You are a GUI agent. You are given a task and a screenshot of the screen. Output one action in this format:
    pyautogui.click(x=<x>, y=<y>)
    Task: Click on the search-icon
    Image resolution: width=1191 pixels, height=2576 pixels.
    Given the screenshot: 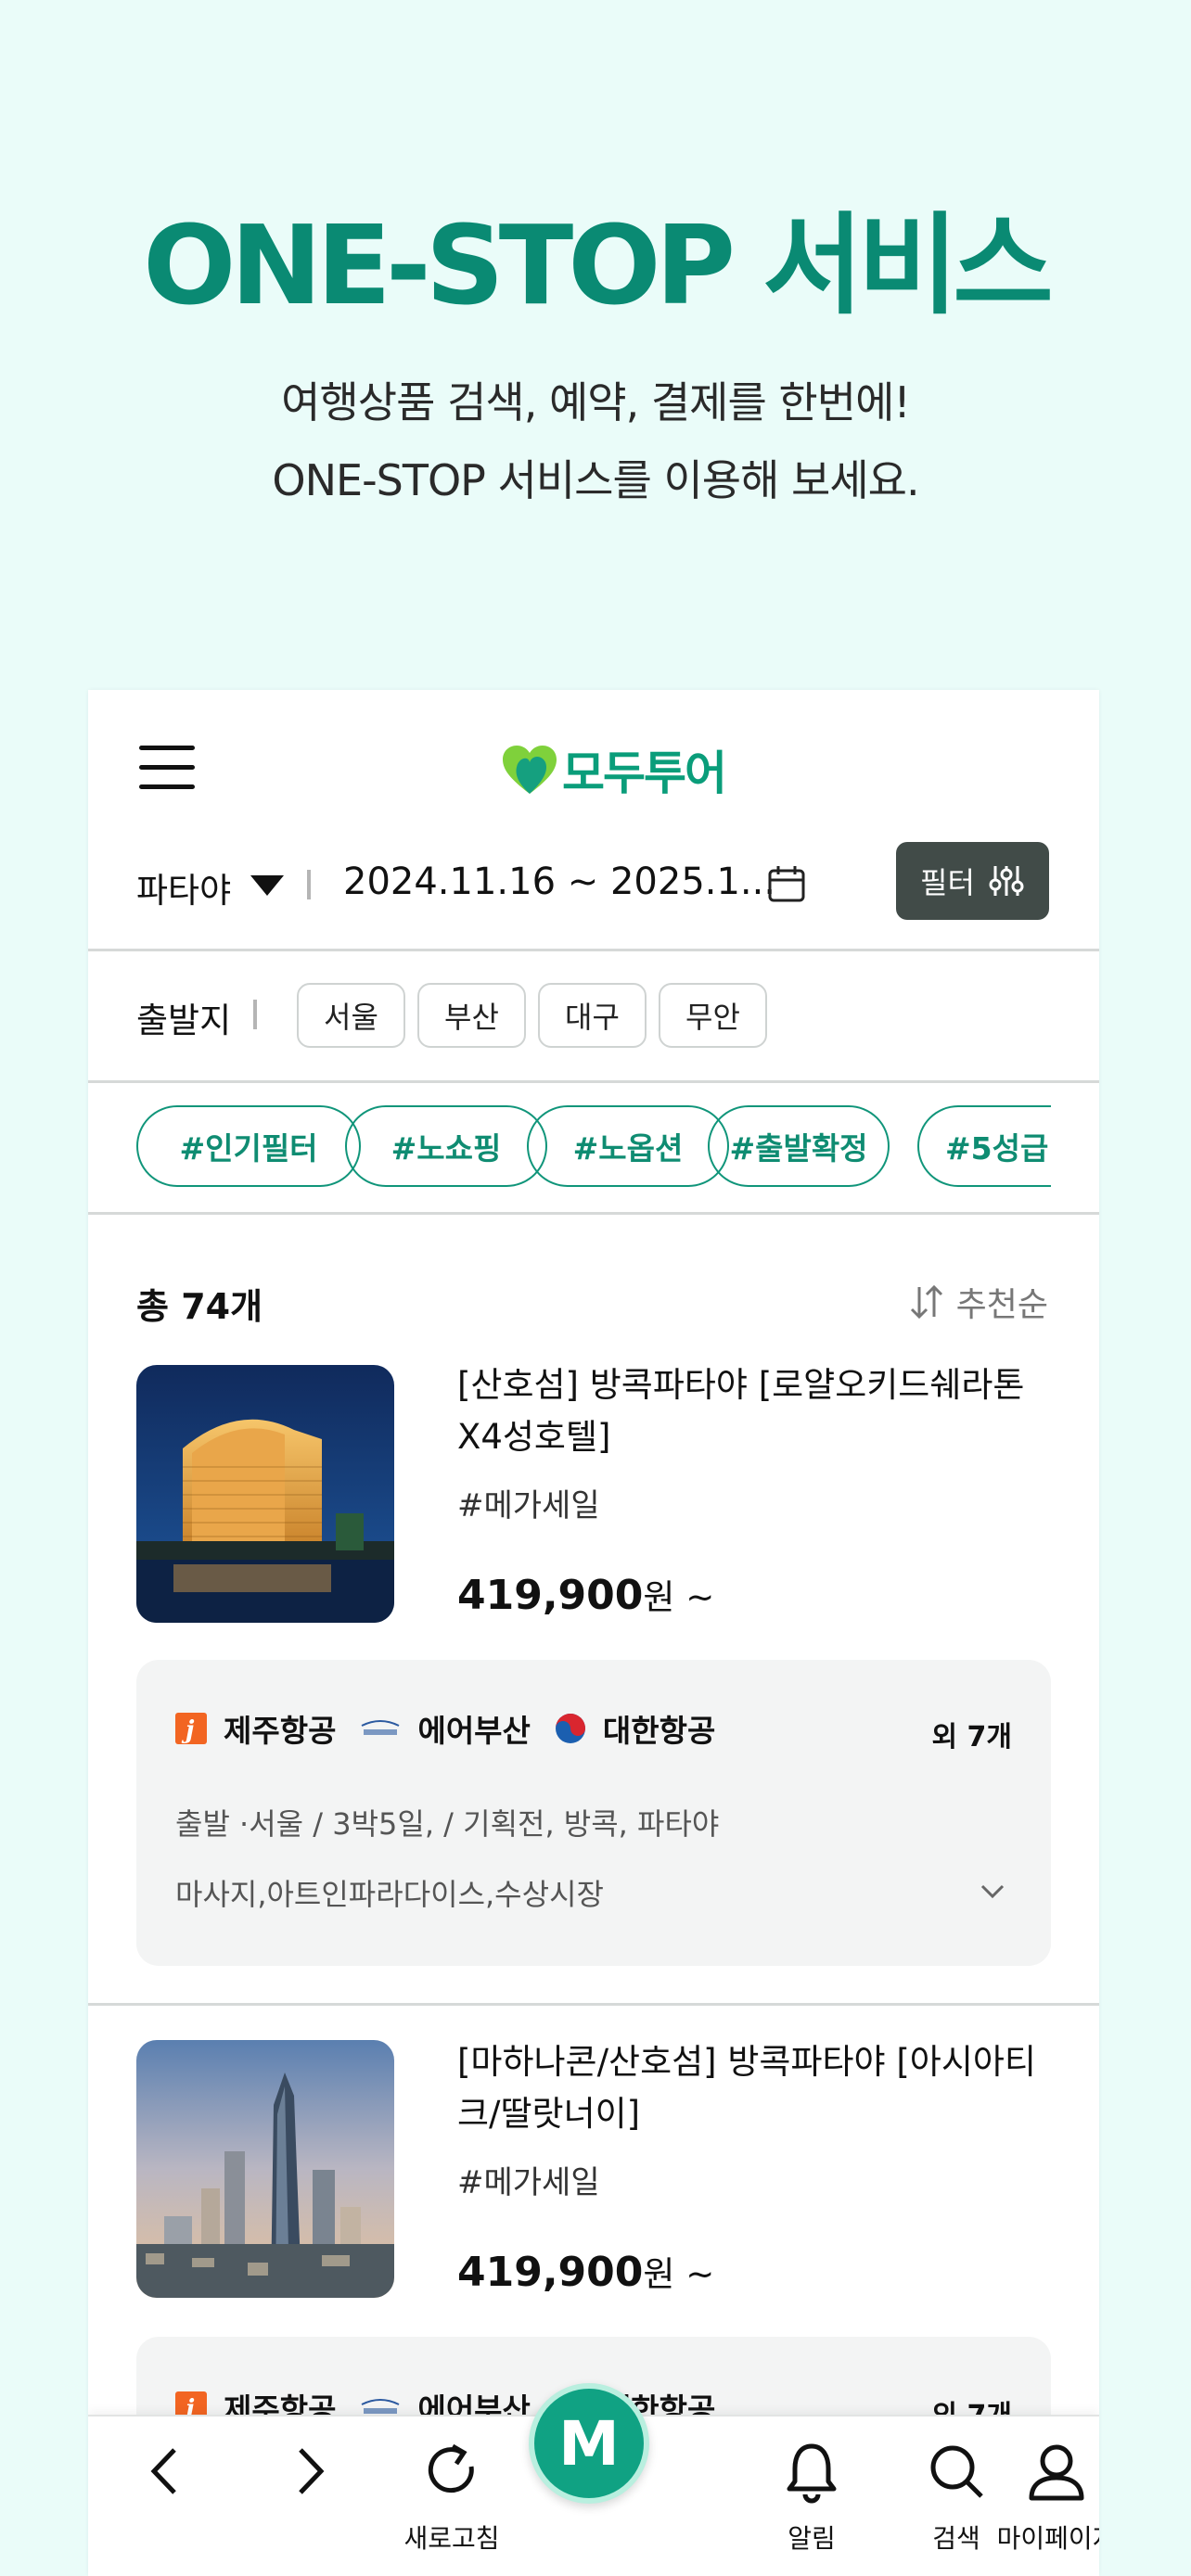 What is the action you would take?
    pyautogui.click(x=956, y=2472)
    